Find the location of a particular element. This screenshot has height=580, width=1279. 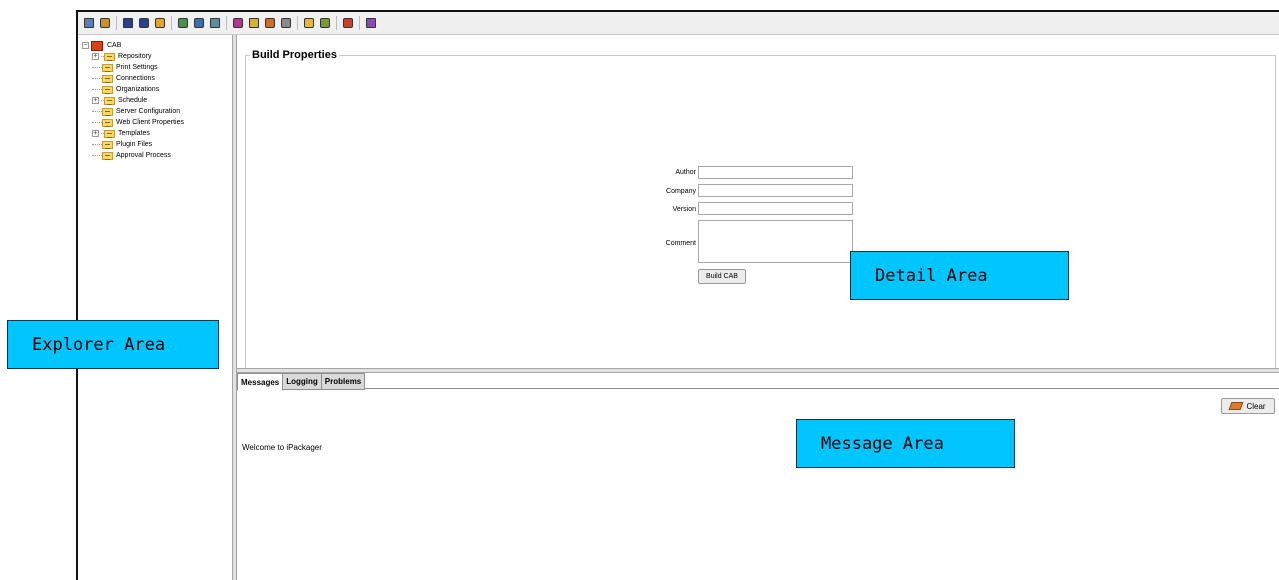

comment-field is located at coordinates (775, 241).